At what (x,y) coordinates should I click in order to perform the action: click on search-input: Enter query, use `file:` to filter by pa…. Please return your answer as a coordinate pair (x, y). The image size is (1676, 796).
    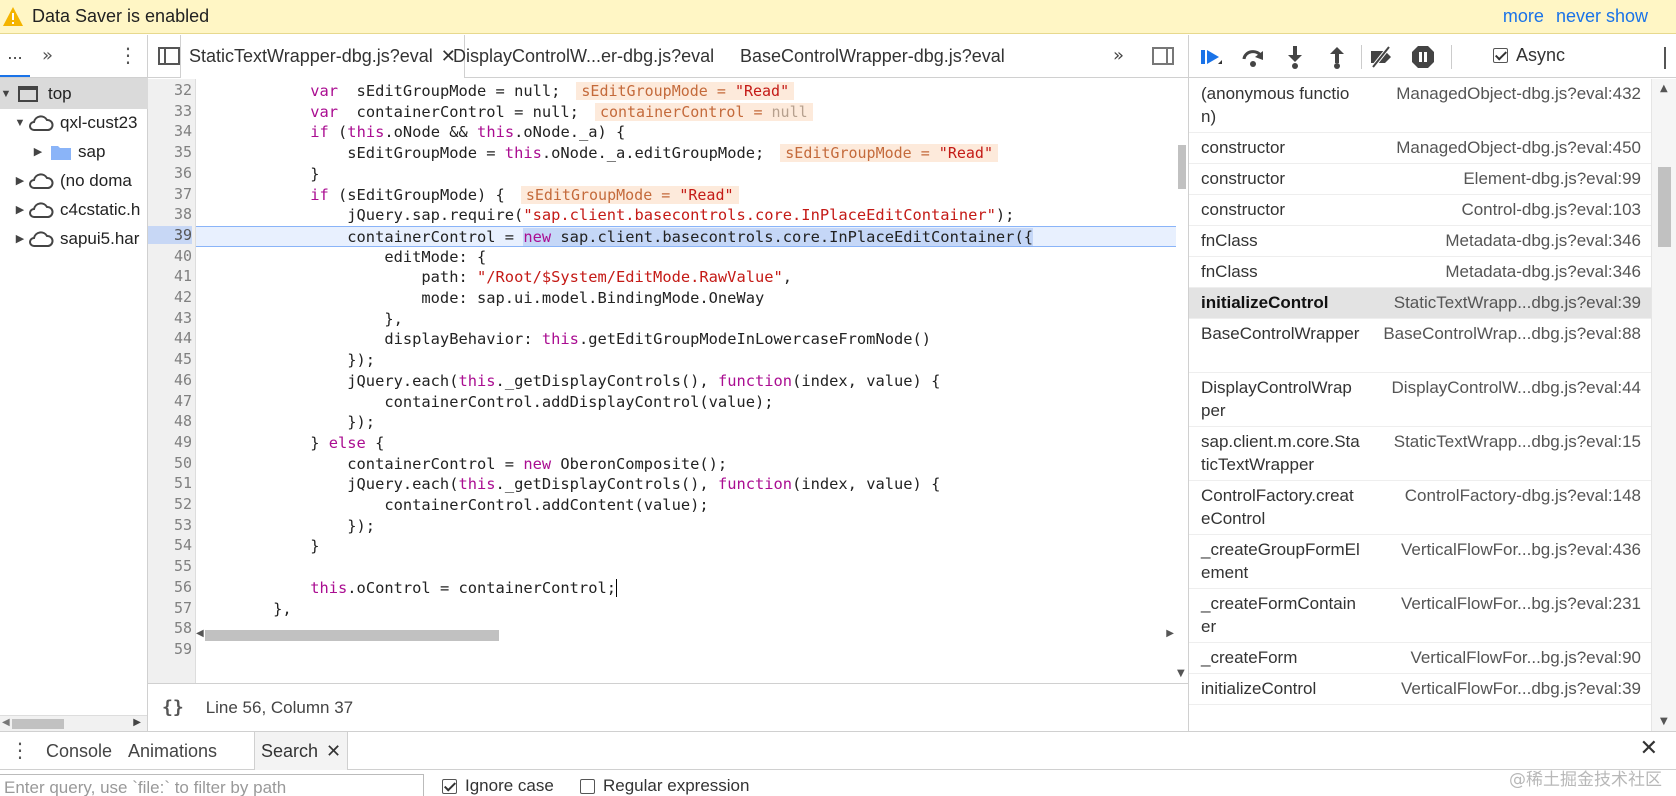
    Looking at the image, I should click on (212, 785).